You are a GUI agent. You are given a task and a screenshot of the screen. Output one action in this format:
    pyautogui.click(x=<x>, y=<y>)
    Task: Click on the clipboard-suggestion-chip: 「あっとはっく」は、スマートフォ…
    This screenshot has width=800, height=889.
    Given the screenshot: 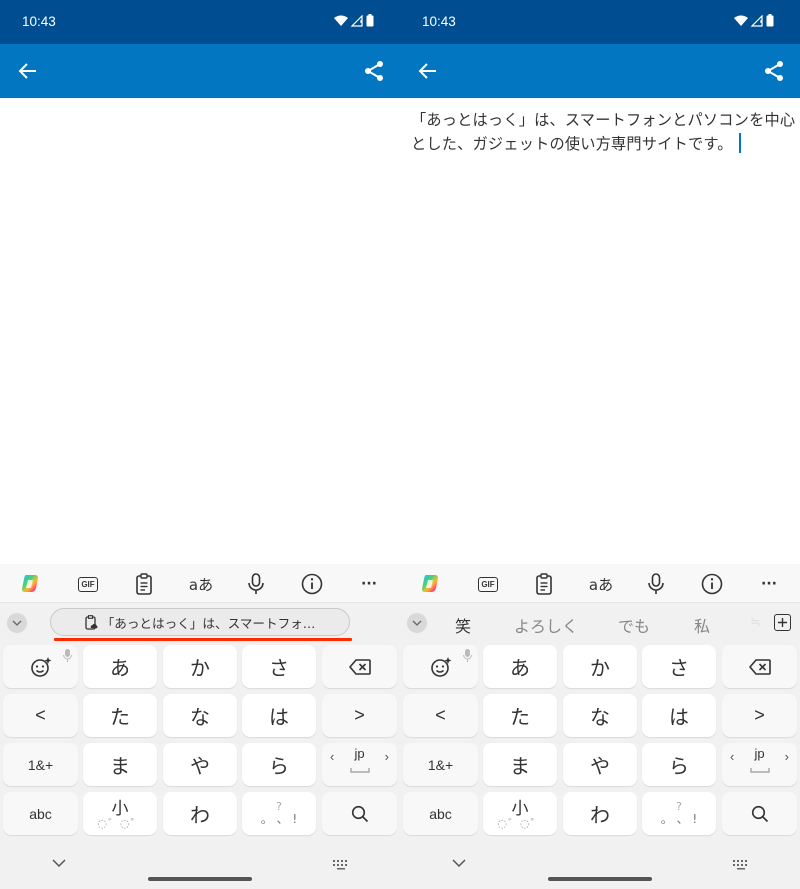 What is the action you would take?
    pyautogui.click(x=200, y=622)
    